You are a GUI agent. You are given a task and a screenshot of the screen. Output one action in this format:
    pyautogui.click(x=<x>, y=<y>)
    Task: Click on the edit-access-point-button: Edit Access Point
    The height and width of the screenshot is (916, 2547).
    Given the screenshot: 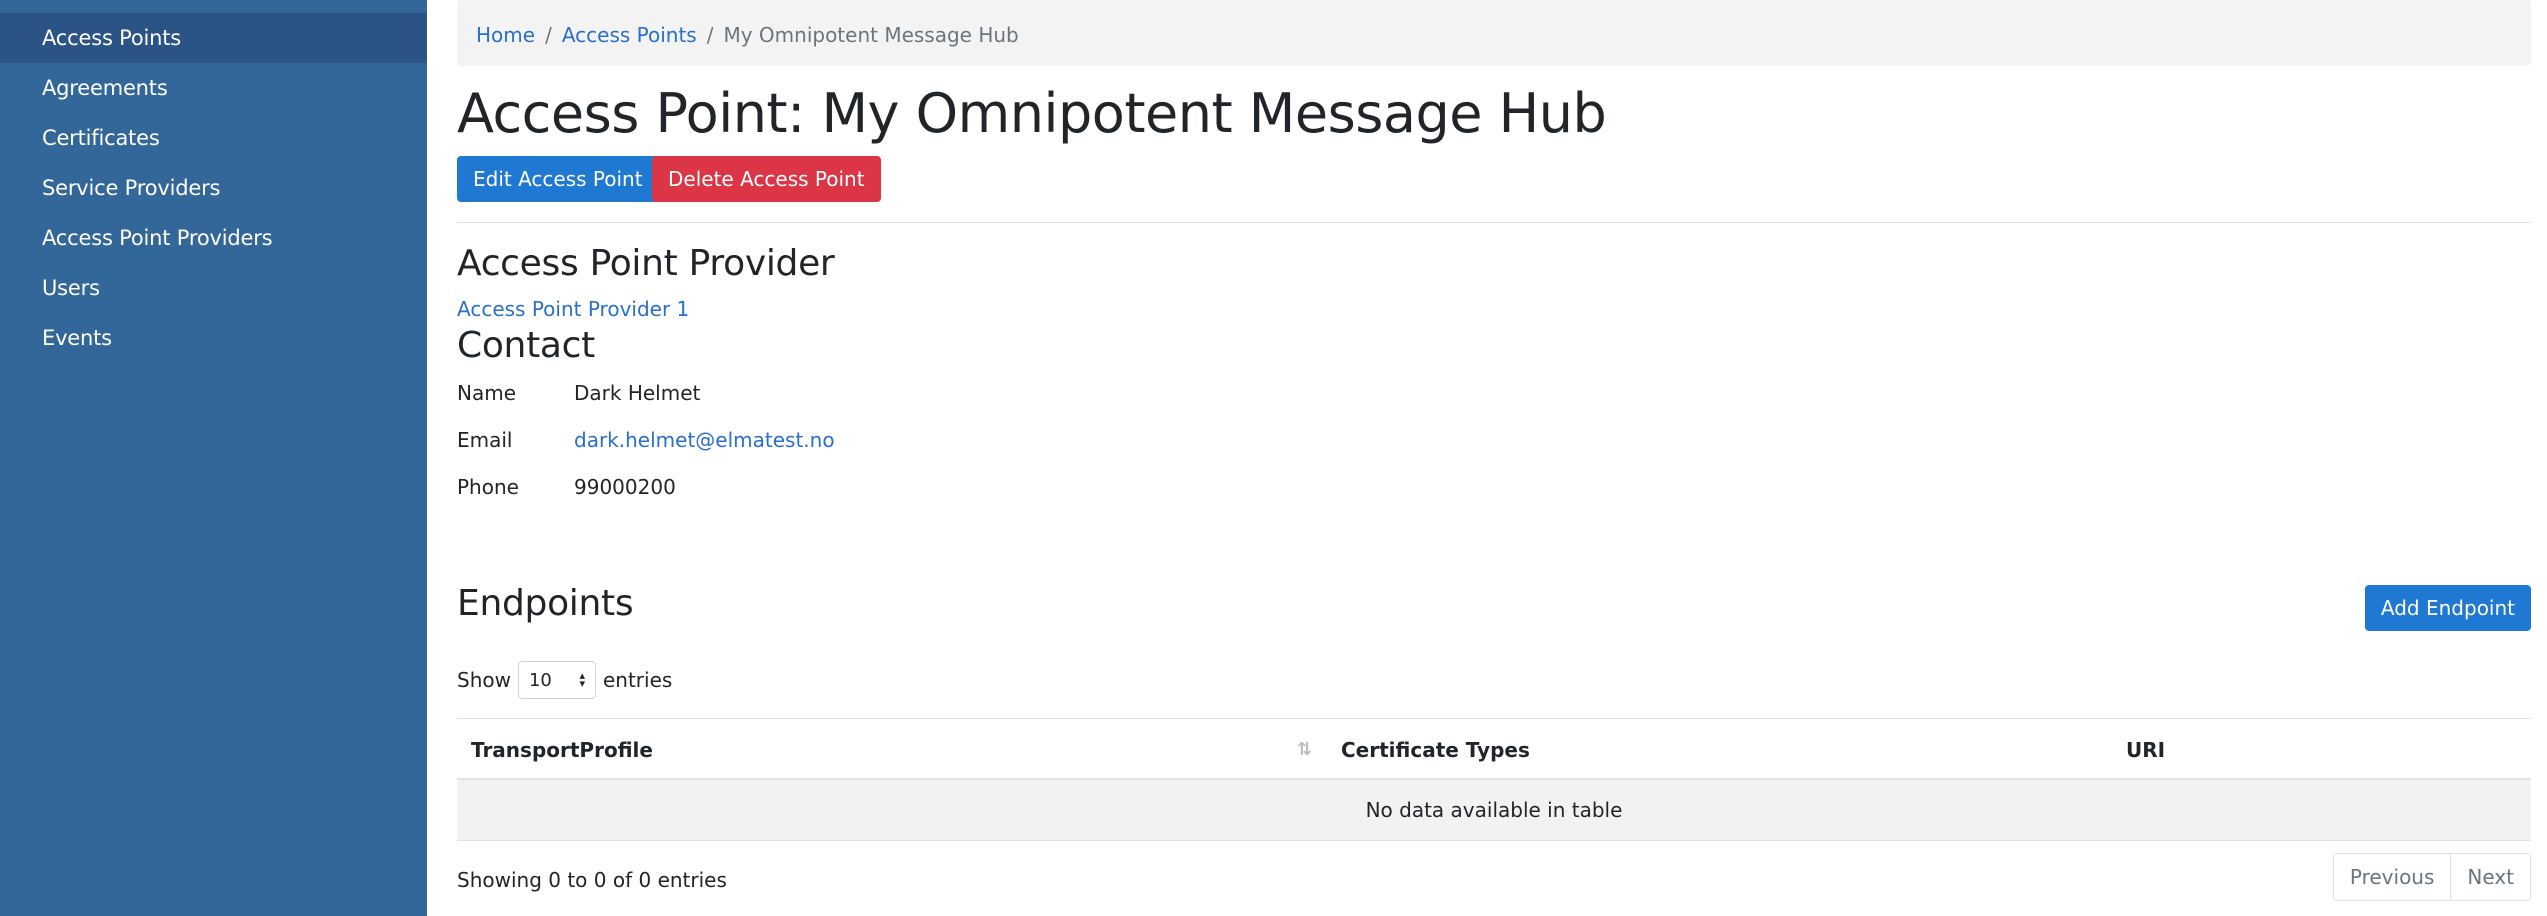 What is the action you would take?
    pyautogui.click(x=558, y=179)
    